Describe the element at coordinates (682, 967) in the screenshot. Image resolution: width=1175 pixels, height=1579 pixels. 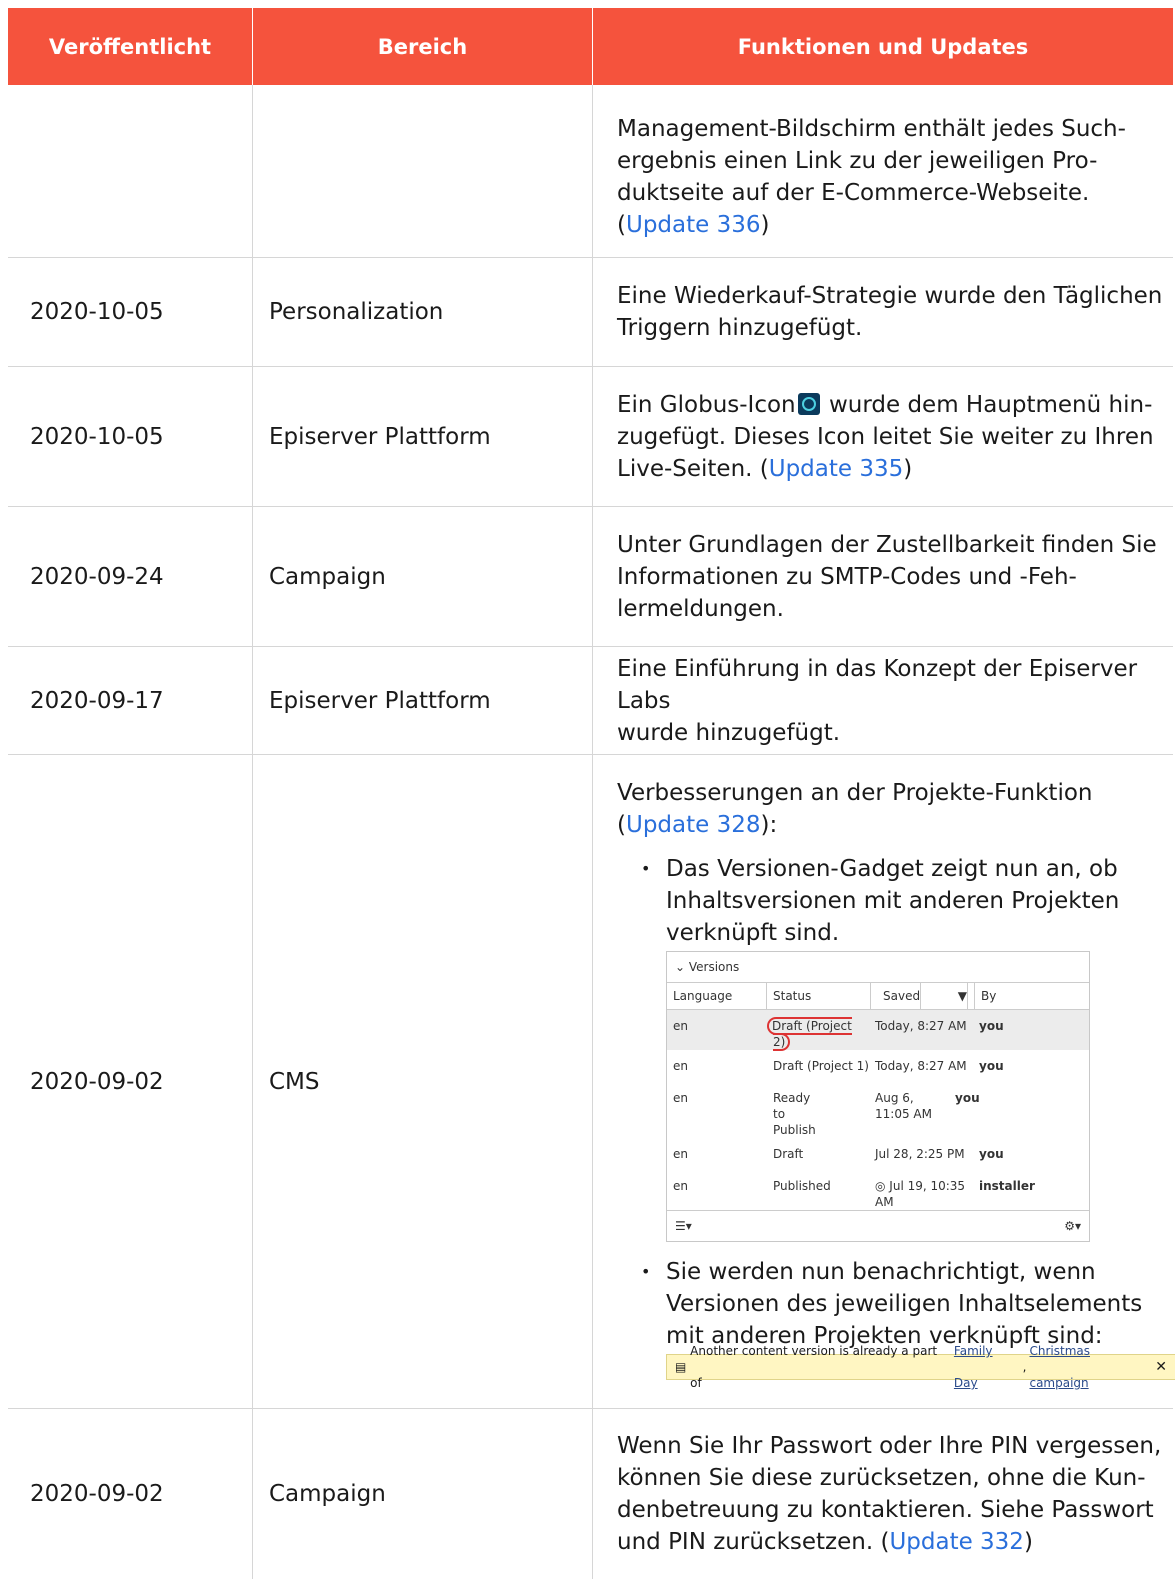
I see `chevron-down-icon: ⌄` at that location.